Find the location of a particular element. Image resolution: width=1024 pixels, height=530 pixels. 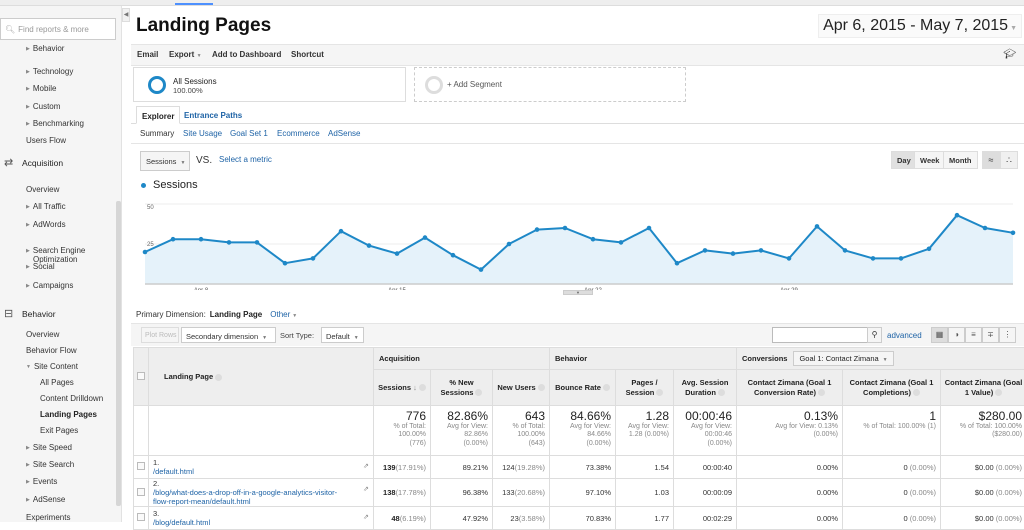

select-metric-link: Select a metric is located at coordinates (245, 159).